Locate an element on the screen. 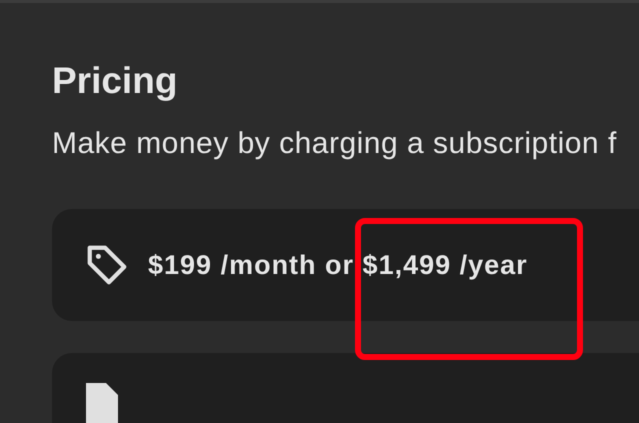 The image size is (639, 423). section-title: Pricing is located at coordinates (115, 81).